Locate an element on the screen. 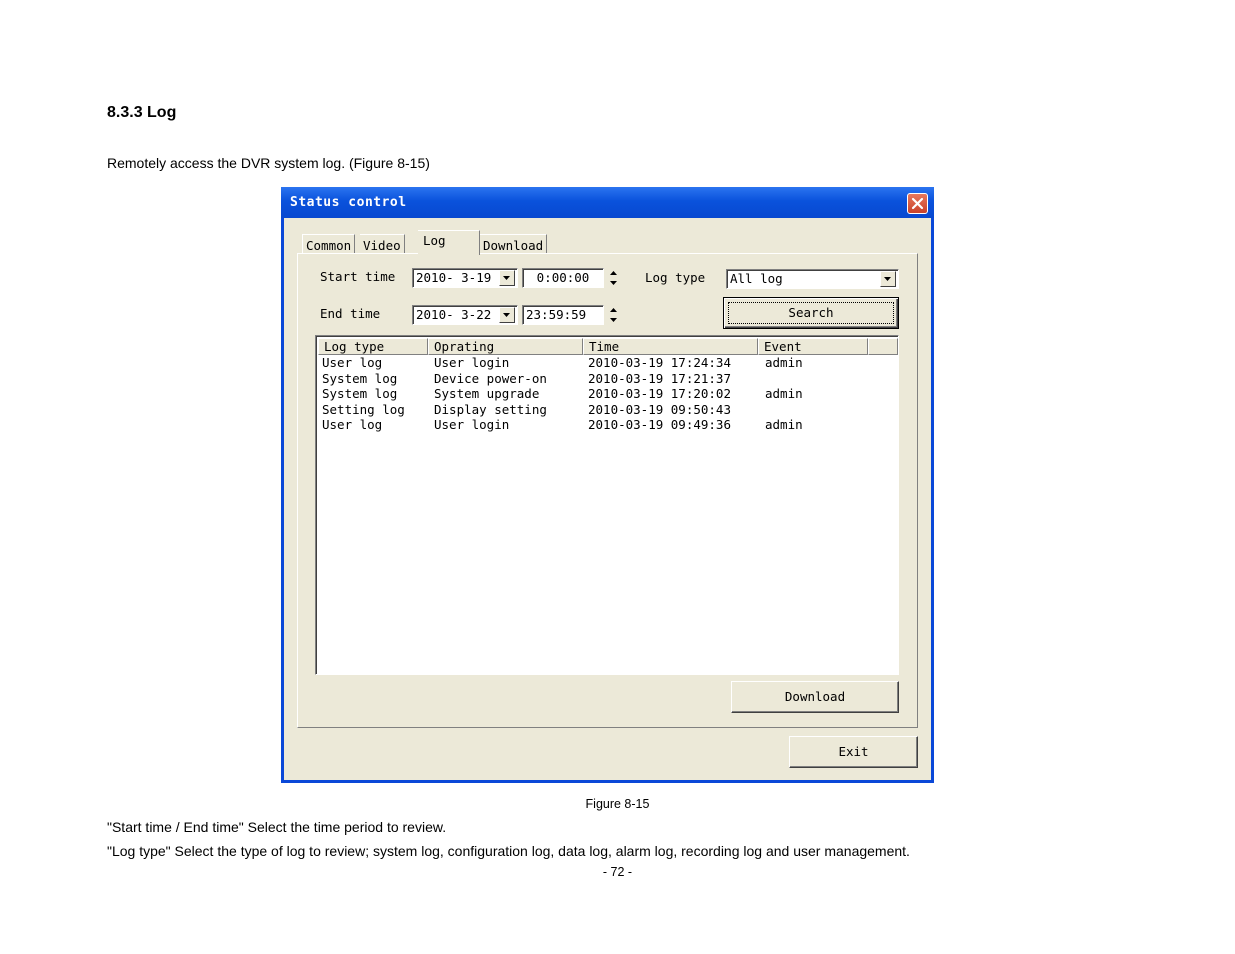  end-time-field: 23:59:59 is located at coordinates (563, 315).